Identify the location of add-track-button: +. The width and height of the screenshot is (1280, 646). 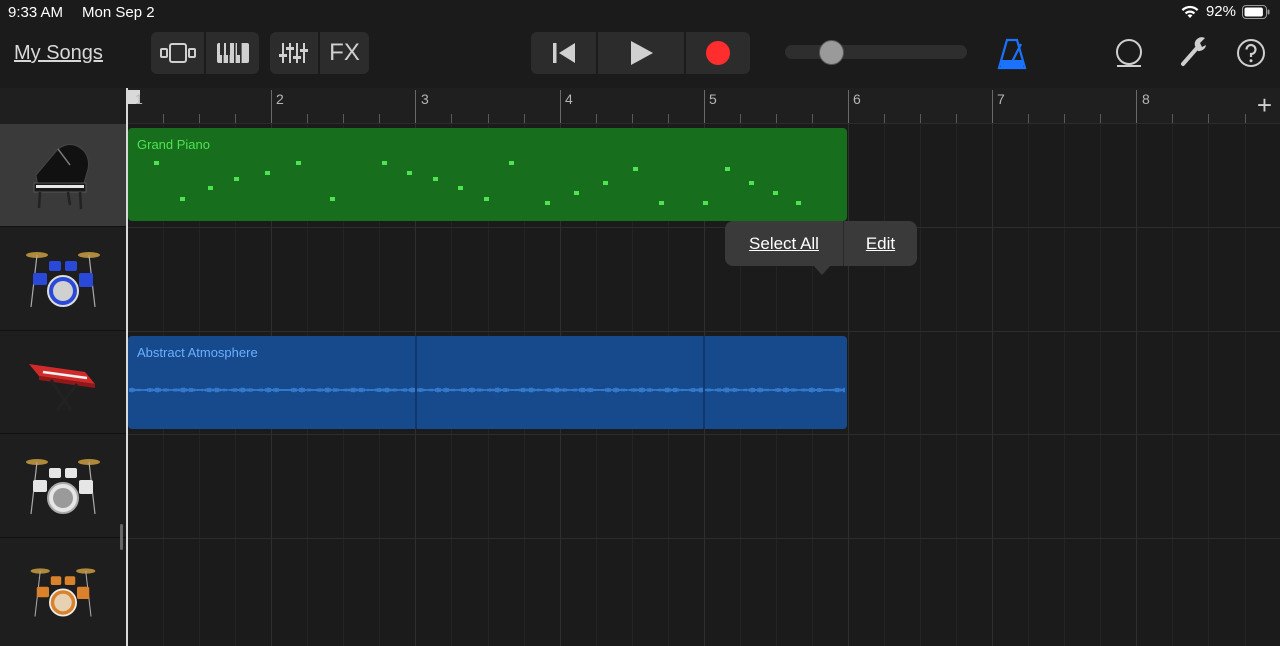
(1264, 105).